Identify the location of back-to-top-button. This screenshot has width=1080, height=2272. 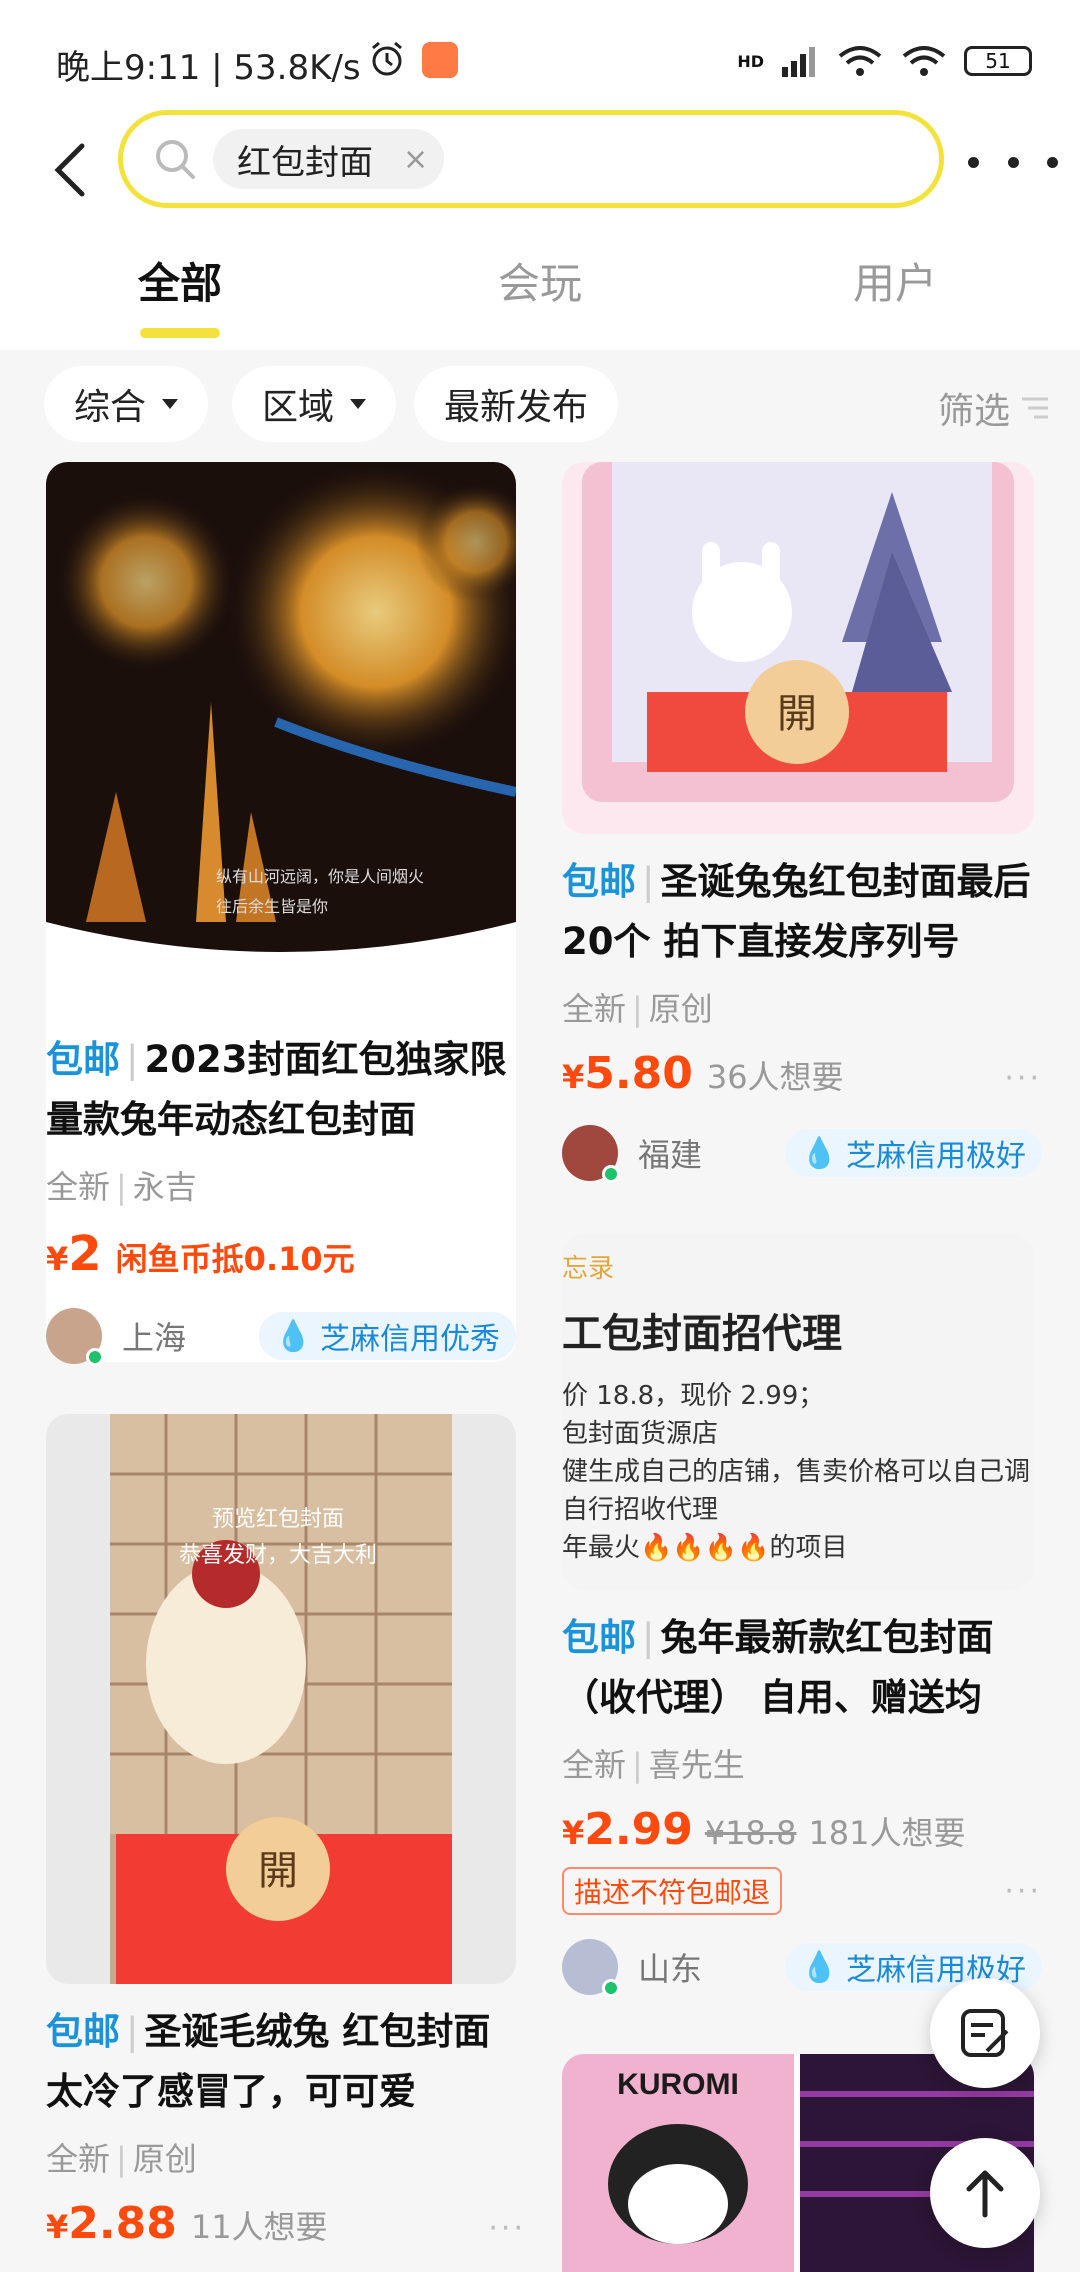
(985, 2193).